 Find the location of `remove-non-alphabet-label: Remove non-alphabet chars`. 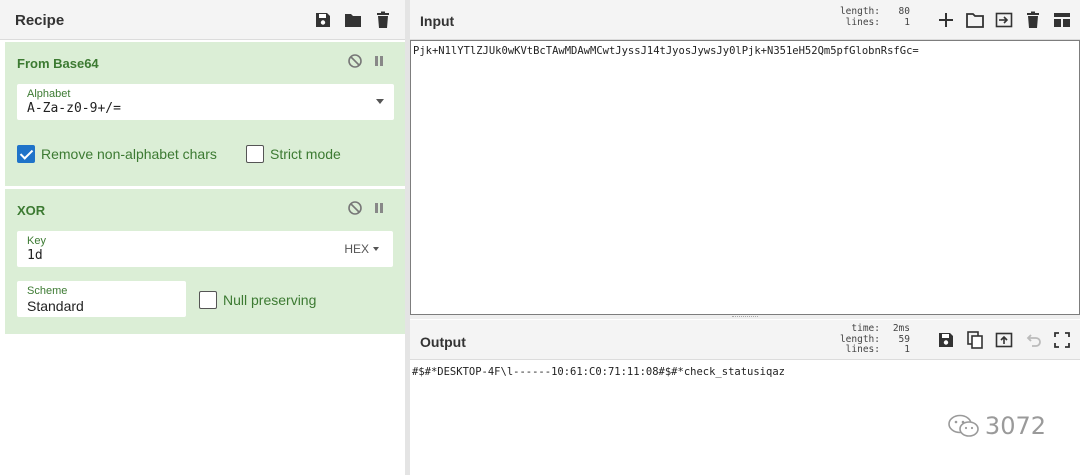

remove-non-alphabet-label: Remove non-alphabet chars is located at coordinates (129, 154).